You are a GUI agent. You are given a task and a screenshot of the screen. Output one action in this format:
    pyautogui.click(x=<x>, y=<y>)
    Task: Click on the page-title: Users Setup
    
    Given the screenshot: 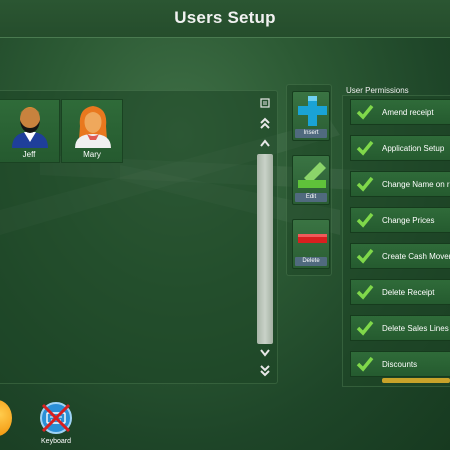 What is the action you would take?
    pyautogui.click(x=225, y=17)
    